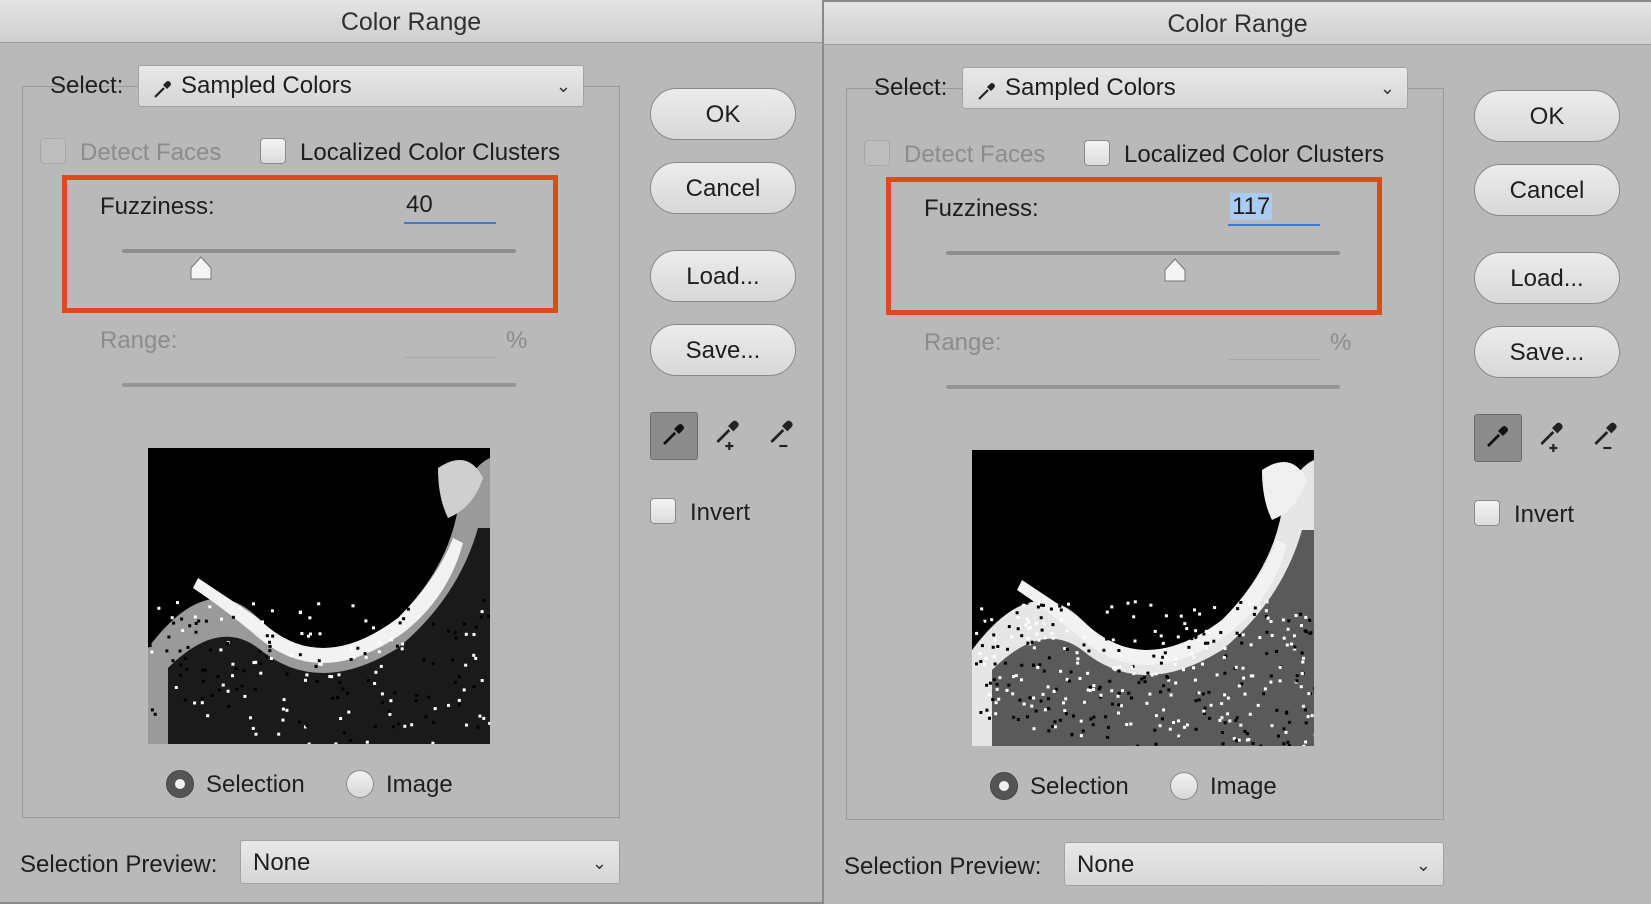  Describe the element at coordinates (157, 207) in the screenshot. I see `fuzziness-label: Fuzziness:` at that location.